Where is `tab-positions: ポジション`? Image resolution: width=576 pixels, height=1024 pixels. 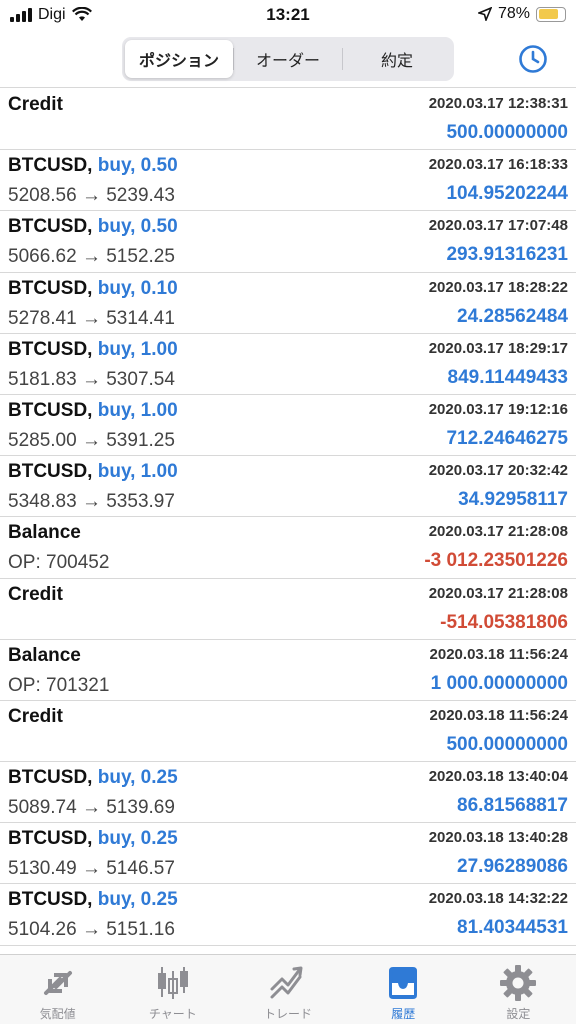
tab-positions: ポジション is located at coordinates (179, 59).